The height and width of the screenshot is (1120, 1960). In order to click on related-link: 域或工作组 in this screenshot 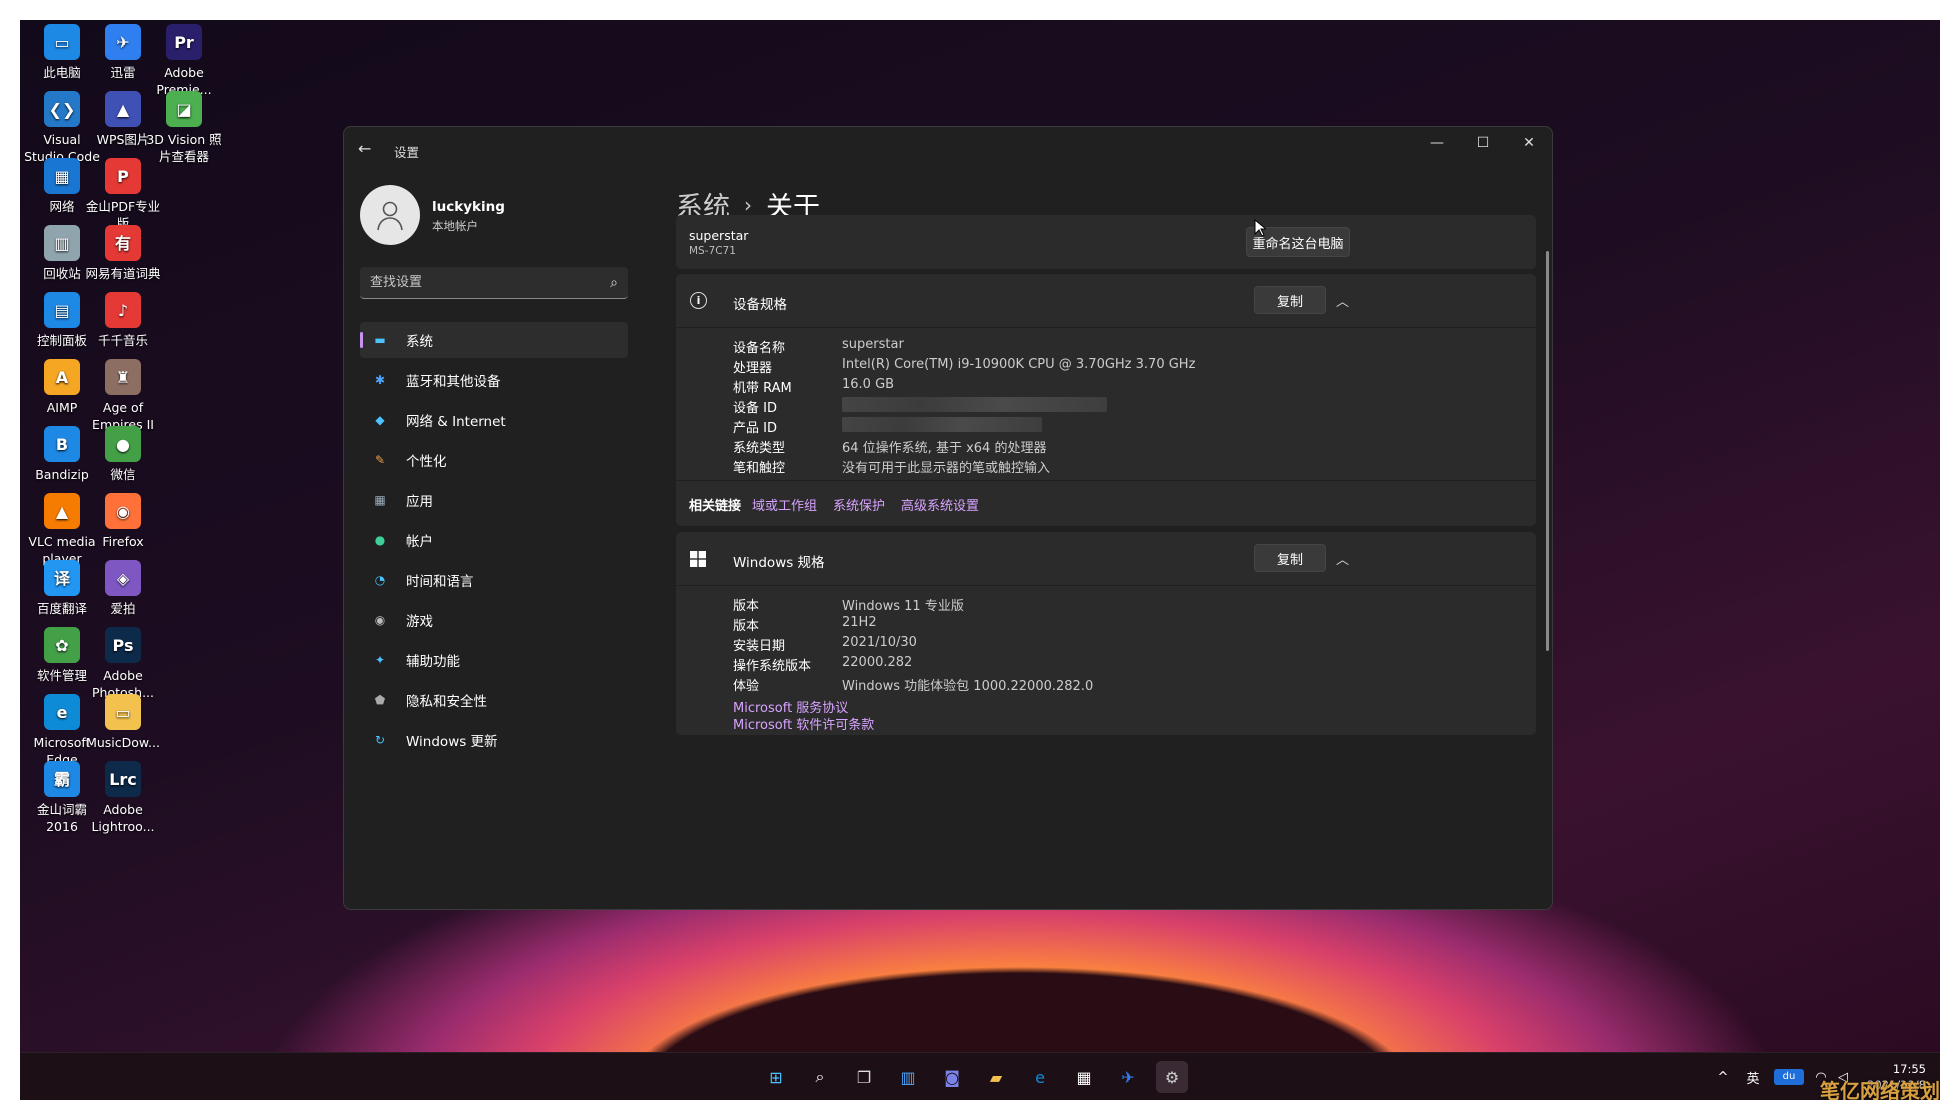, I will do `click(784, 504)`.